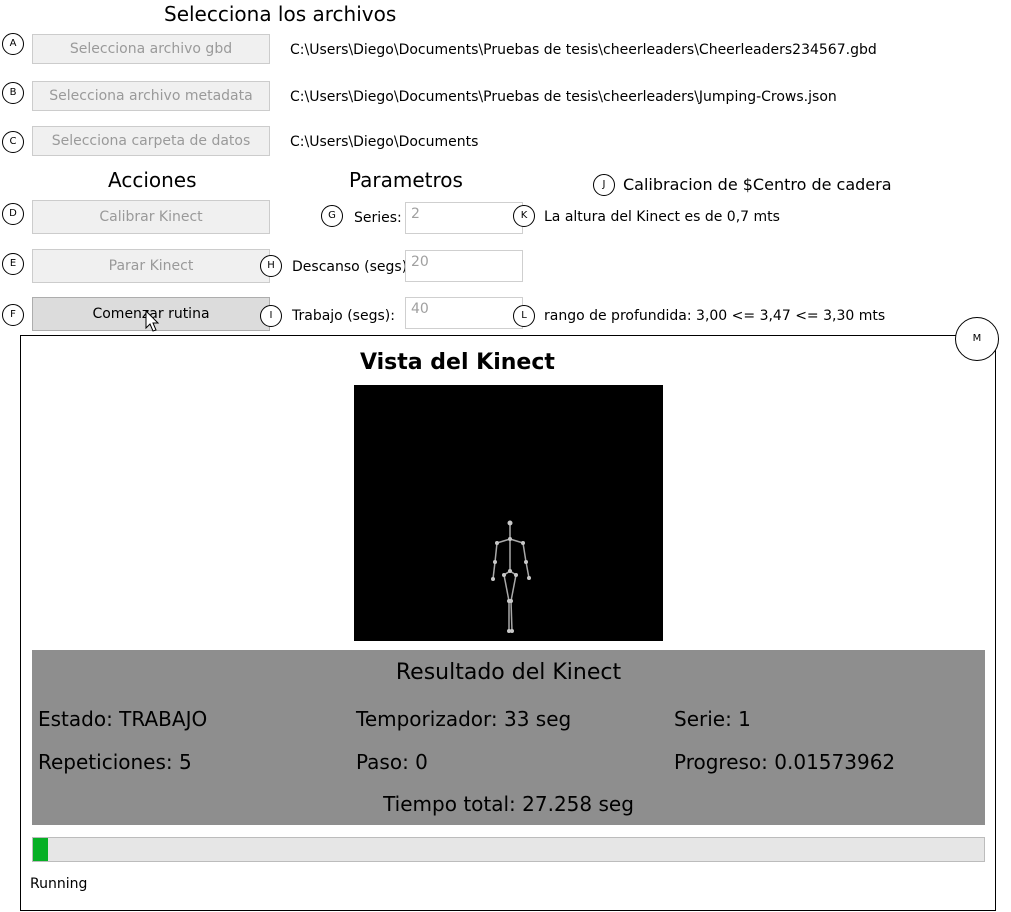 The height and width of the screenshot is (912, 1011). What do you see at coordinates (511, 576) in the screenshot?
I see `skeleton-figure` at bounding box center [511, 576].